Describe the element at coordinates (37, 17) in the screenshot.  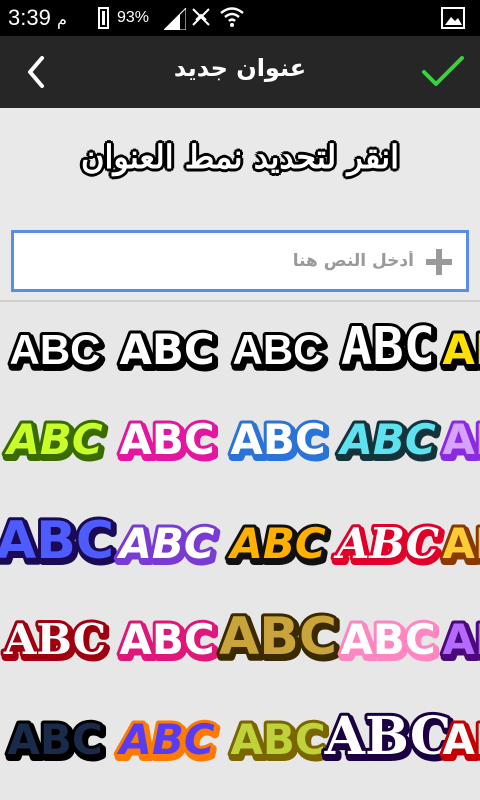
I see `status-time: 3:39 م` at that location.